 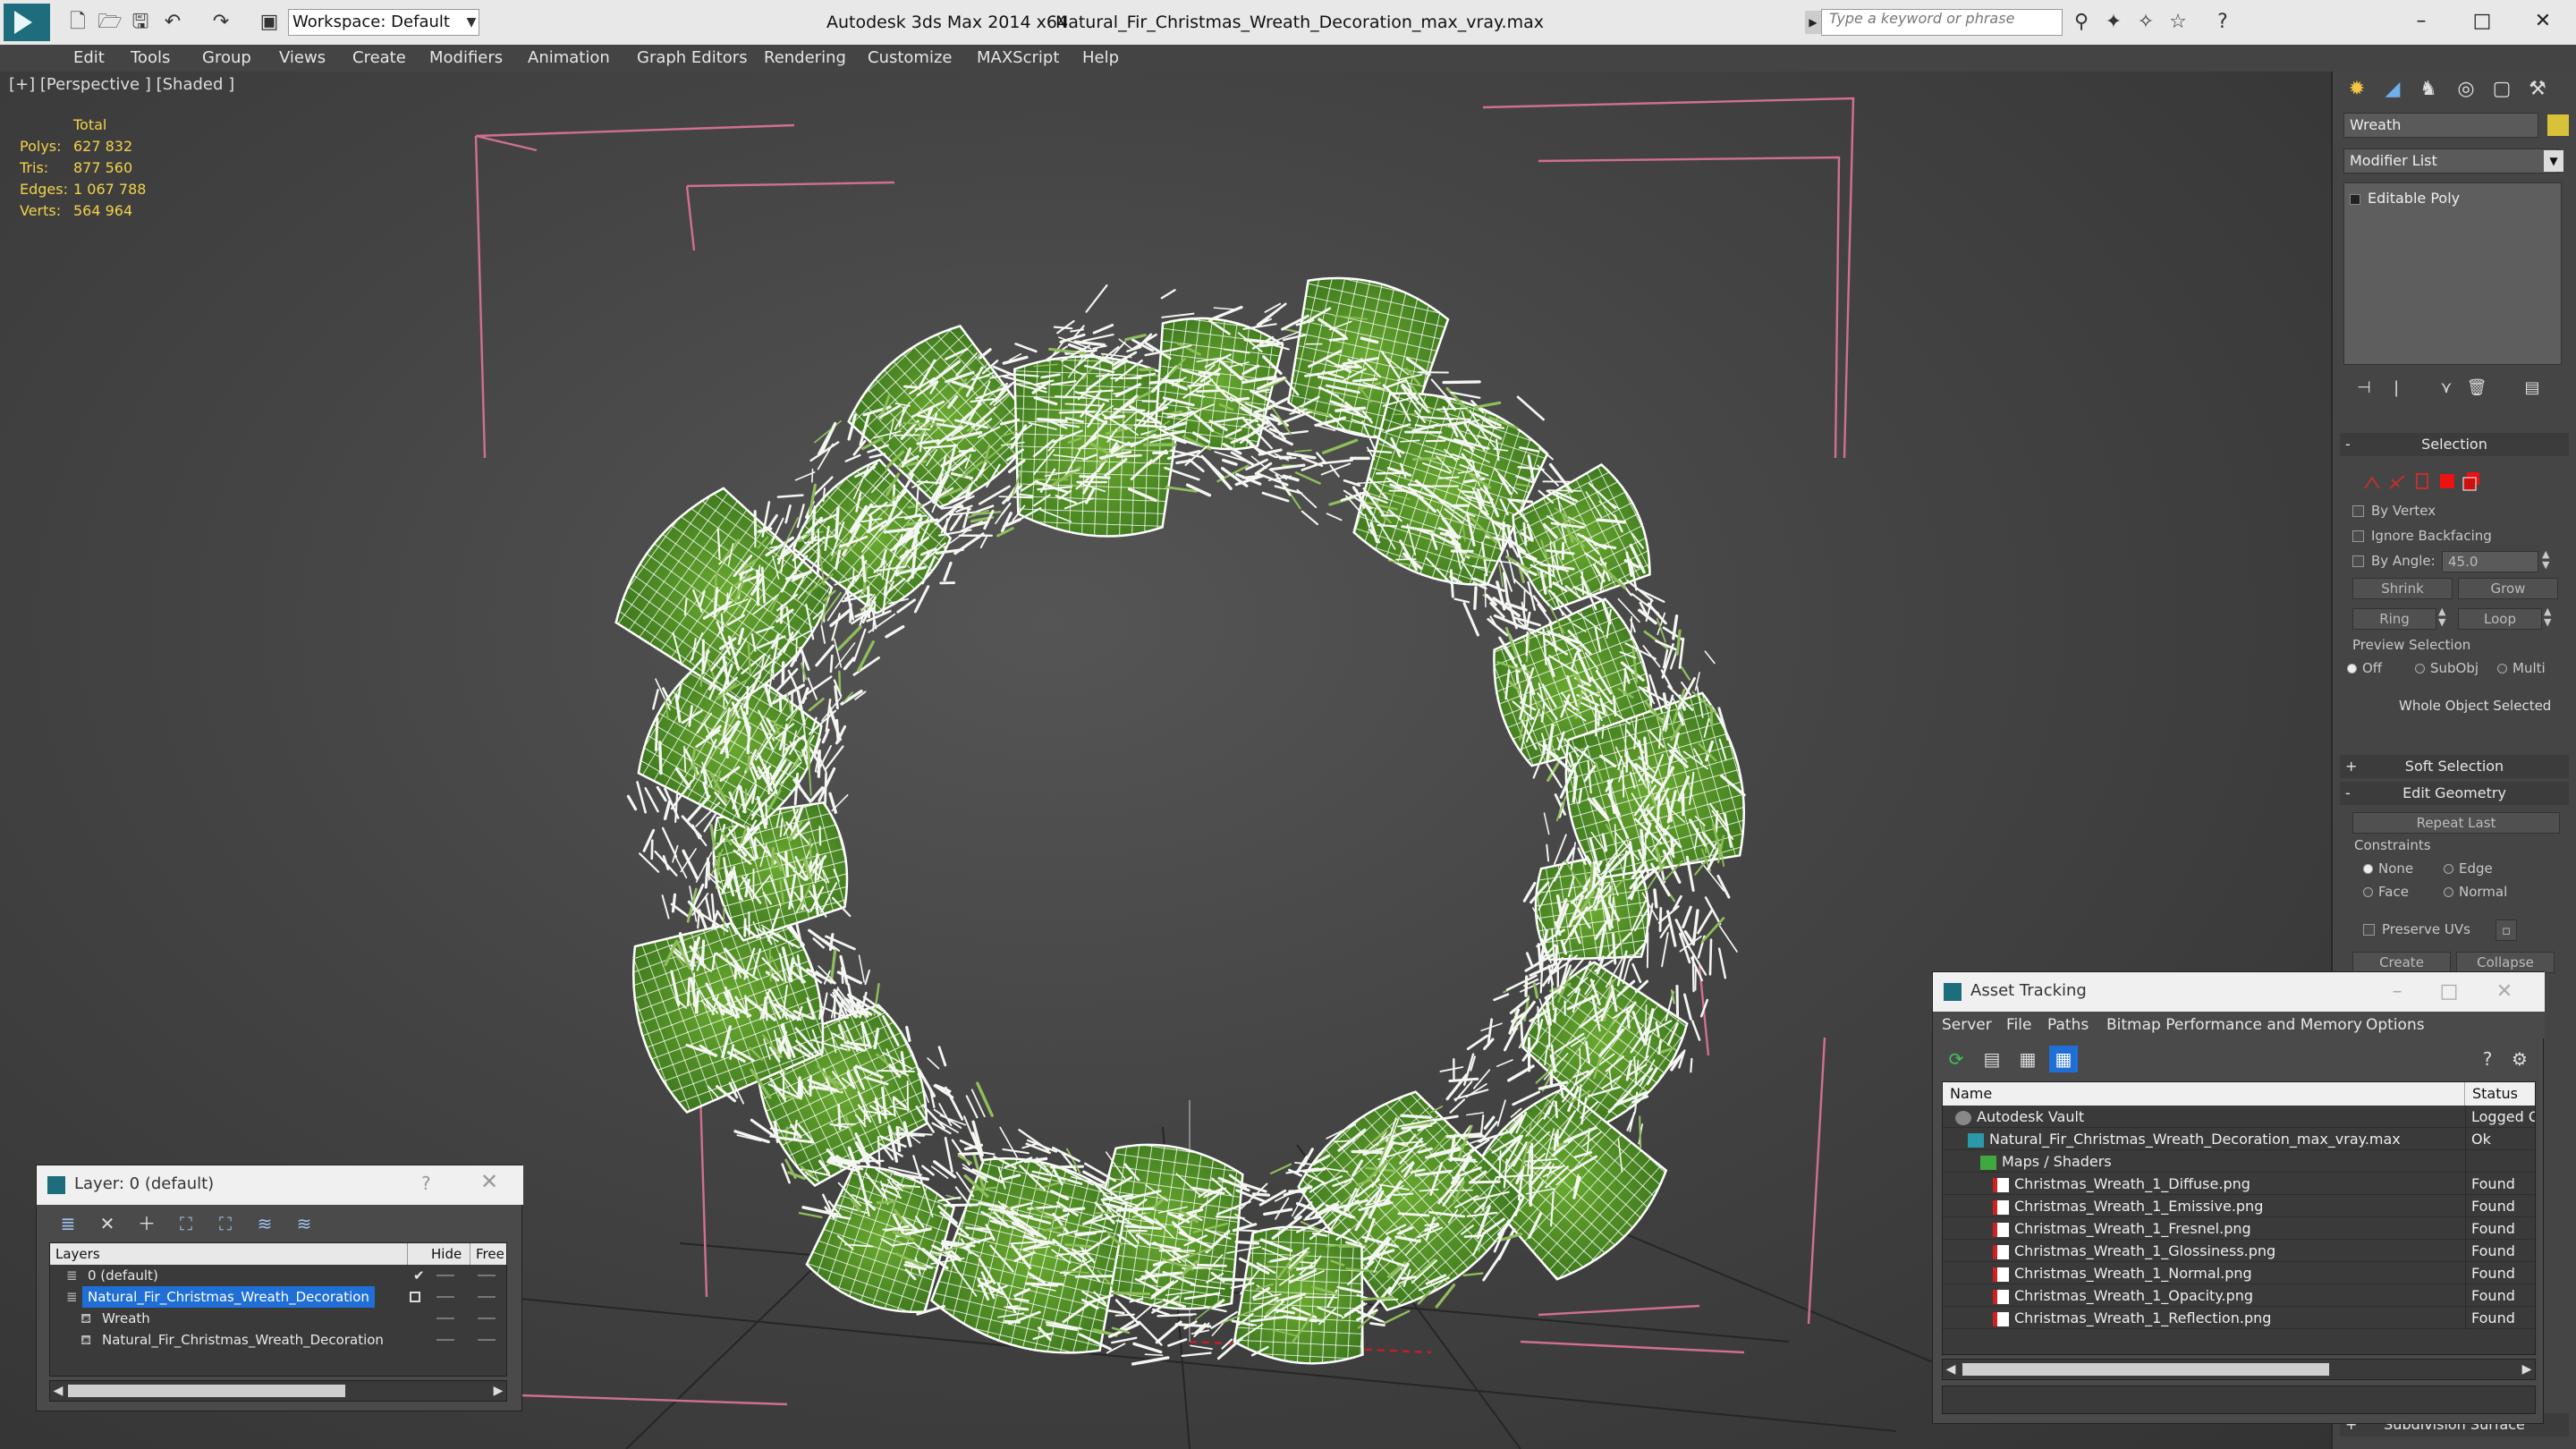 What do you see at coordinates (2222, 22) in the screenshot?
I see `help-icon: ?` at bounding box center [2222, 22].